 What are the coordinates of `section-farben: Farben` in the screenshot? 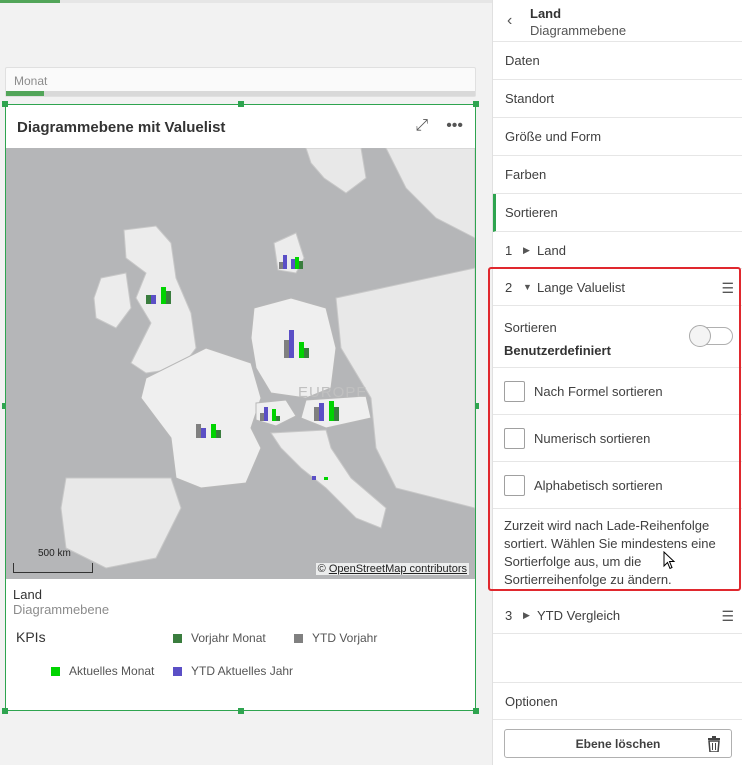 It's located at (617, 175).